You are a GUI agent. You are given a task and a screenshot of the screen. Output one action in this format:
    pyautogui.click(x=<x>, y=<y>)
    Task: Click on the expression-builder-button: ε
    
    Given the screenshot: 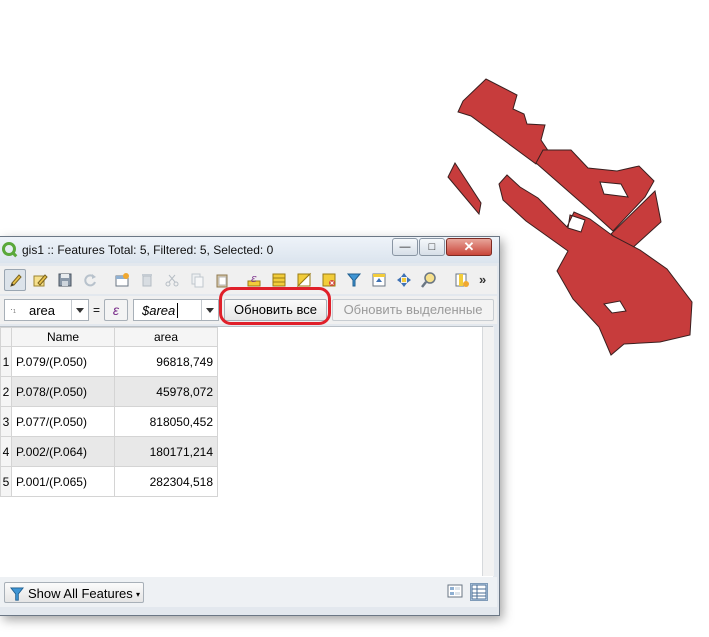 What is the action you would take?
    pyautogui.click(x=116, y=310)
    